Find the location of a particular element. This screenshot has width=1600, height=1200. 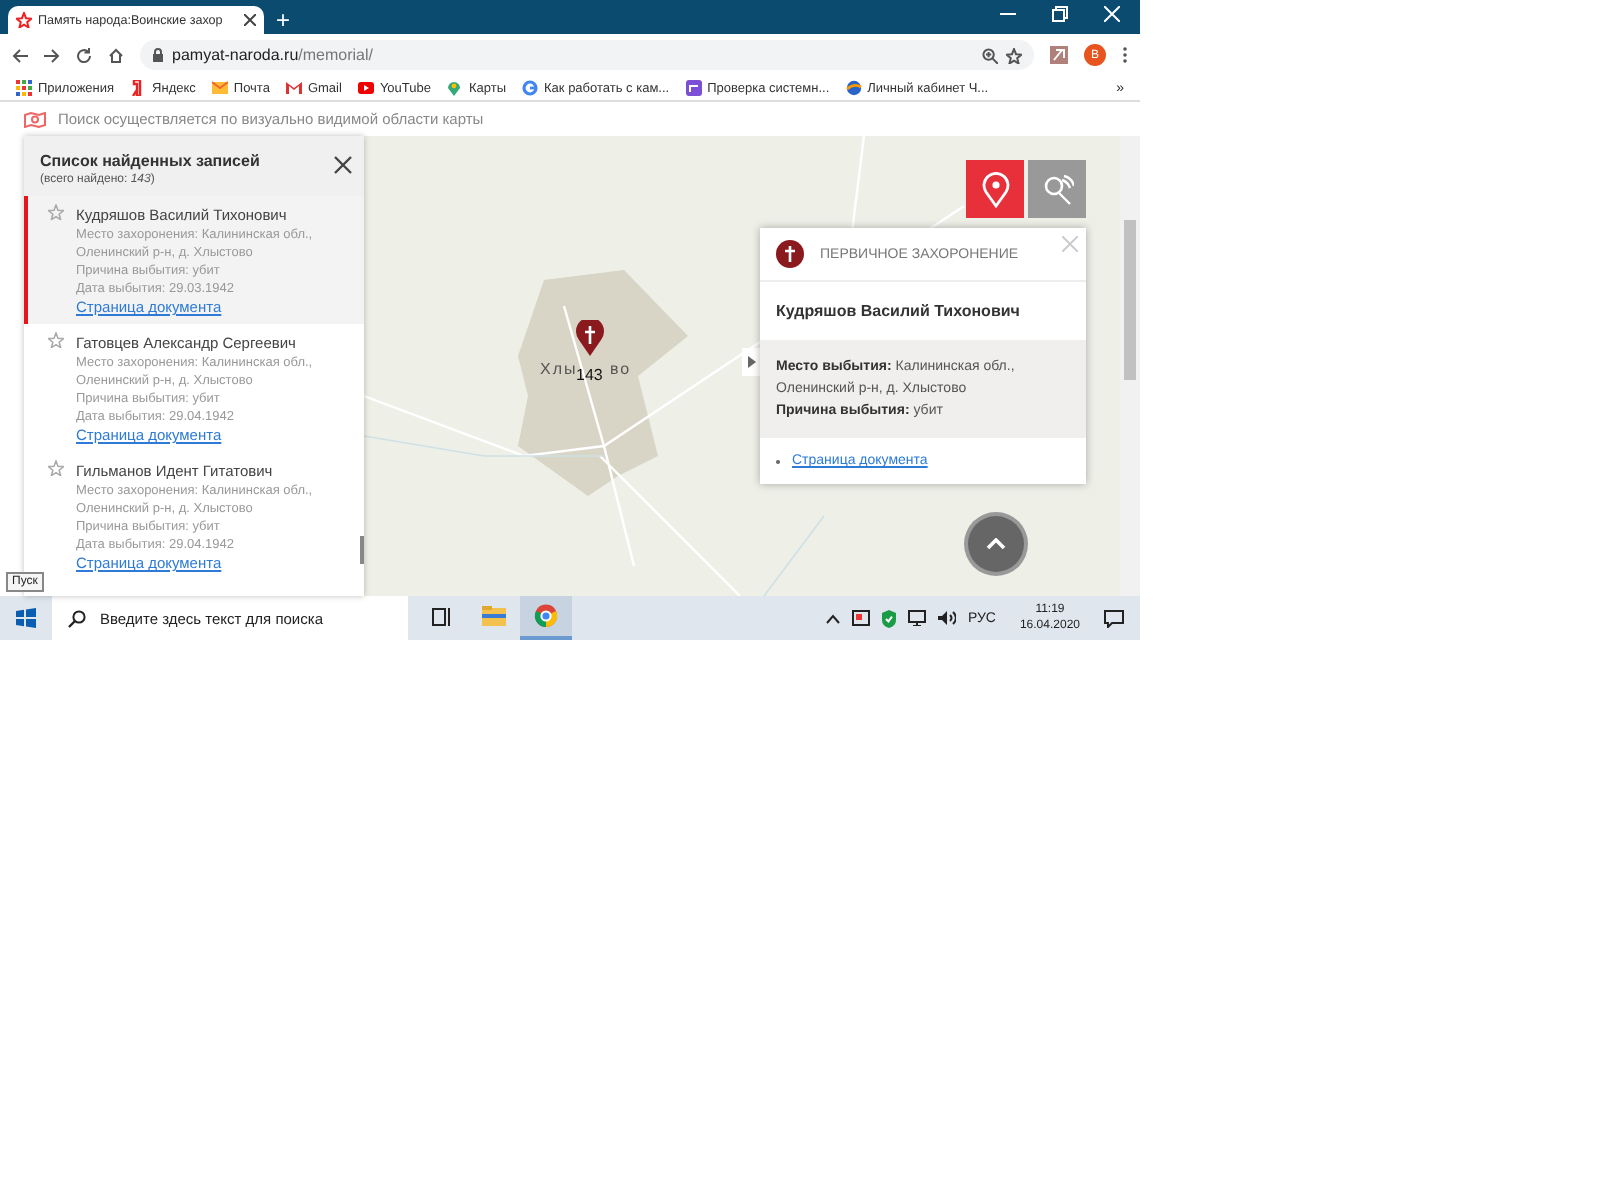

new-tab-button: + is located at coordinates (283, 20).